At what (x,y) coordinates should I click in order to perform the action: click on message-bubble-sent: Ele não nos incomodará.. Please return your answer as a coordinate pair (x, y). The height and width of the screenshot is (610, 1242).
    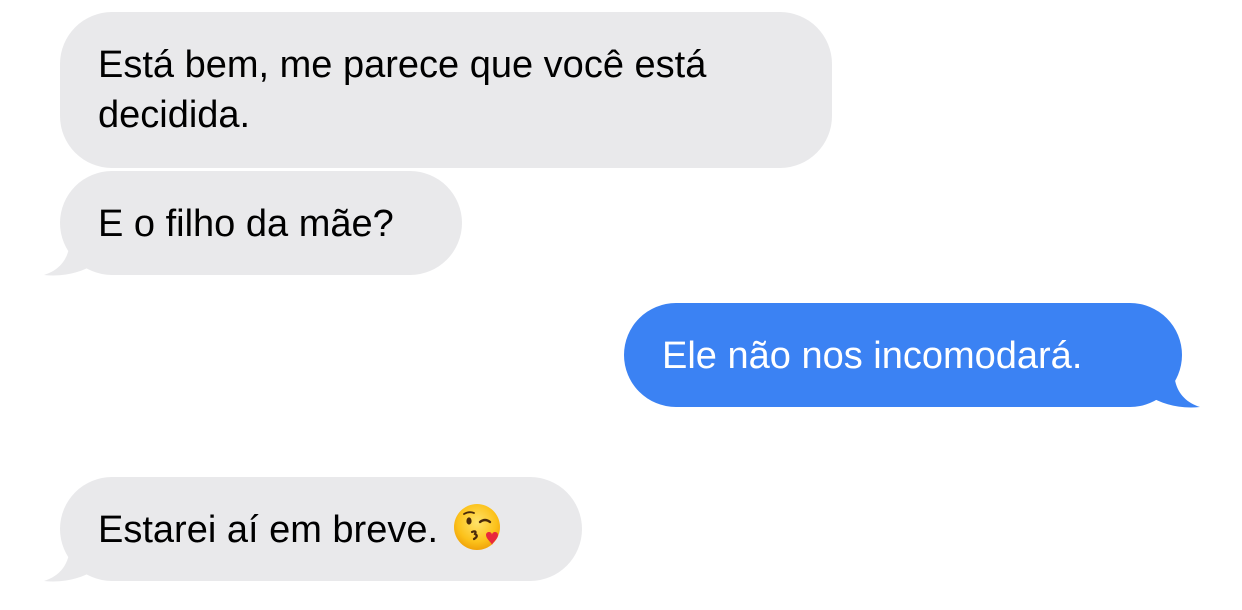
    Looking at the image, I should click on (903, 355).